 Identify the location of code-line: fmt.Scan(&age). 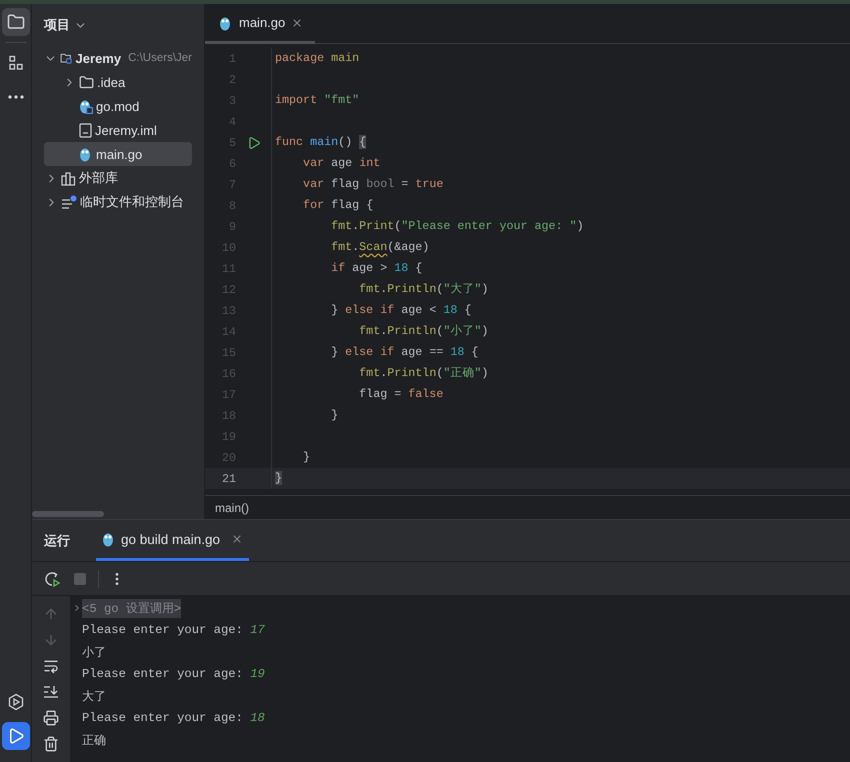
(350, 247).